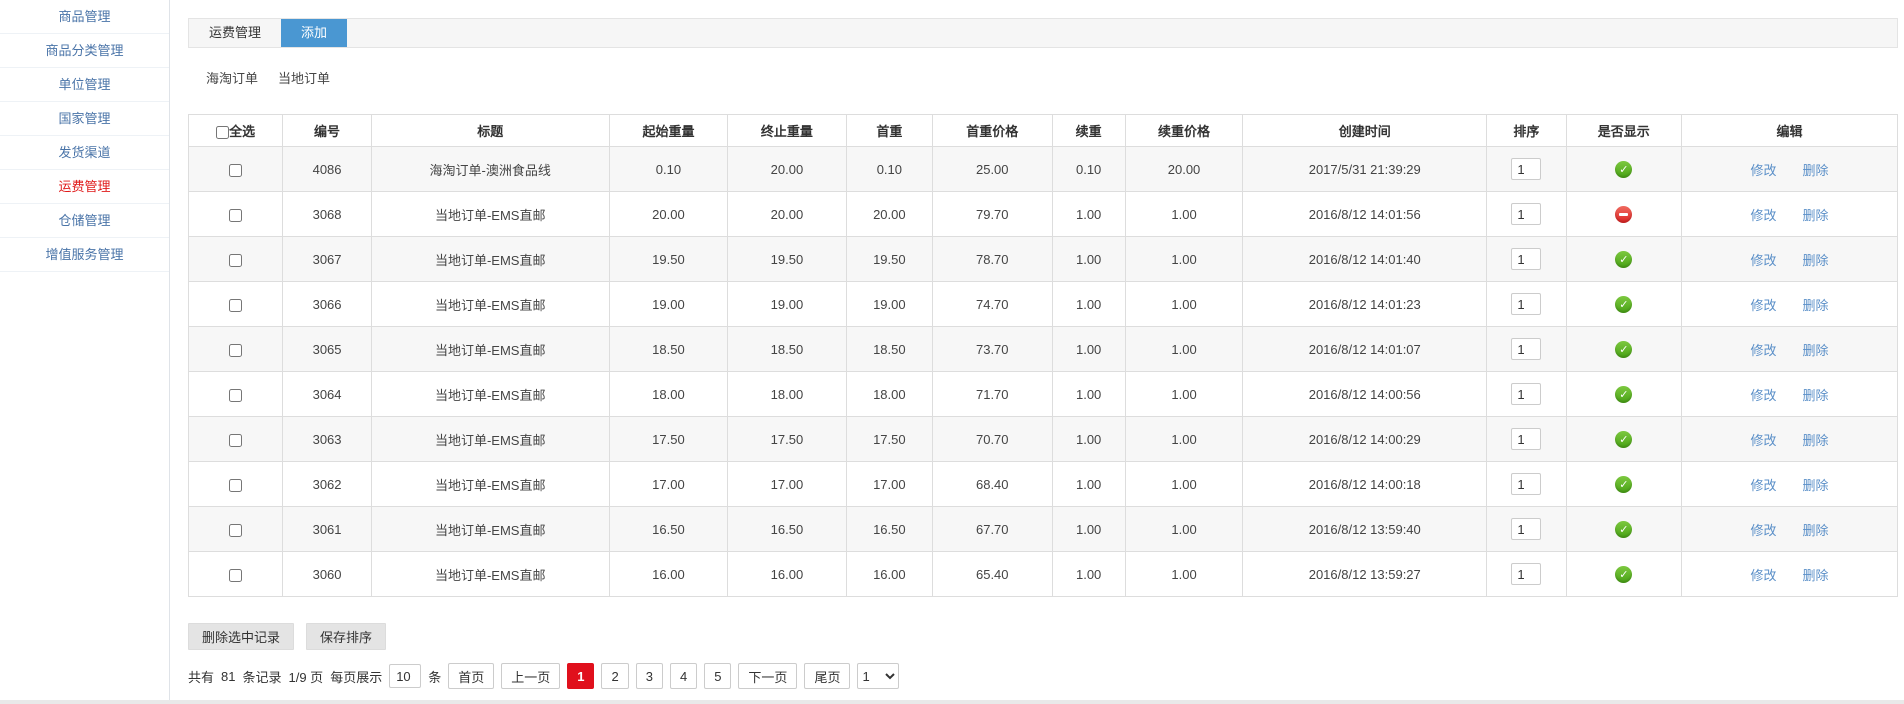 The width and height of the screenshot is (1904, 704). What do you see at coordinates (471, 676) in the screenshot?
I see `first-page-button: 首页` at bounding box center [471, 676].